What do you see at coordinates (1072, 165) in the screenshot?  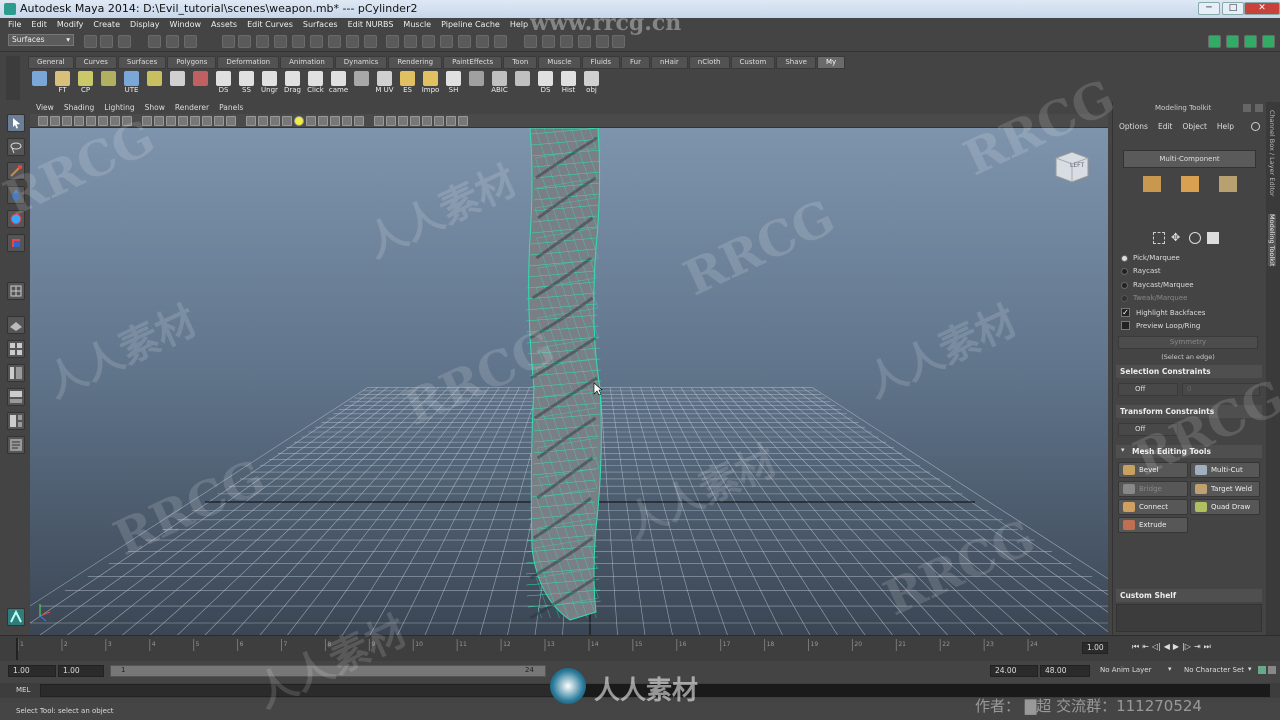 I see `view-cube: LEFT` at bounding box center [1072, 165].